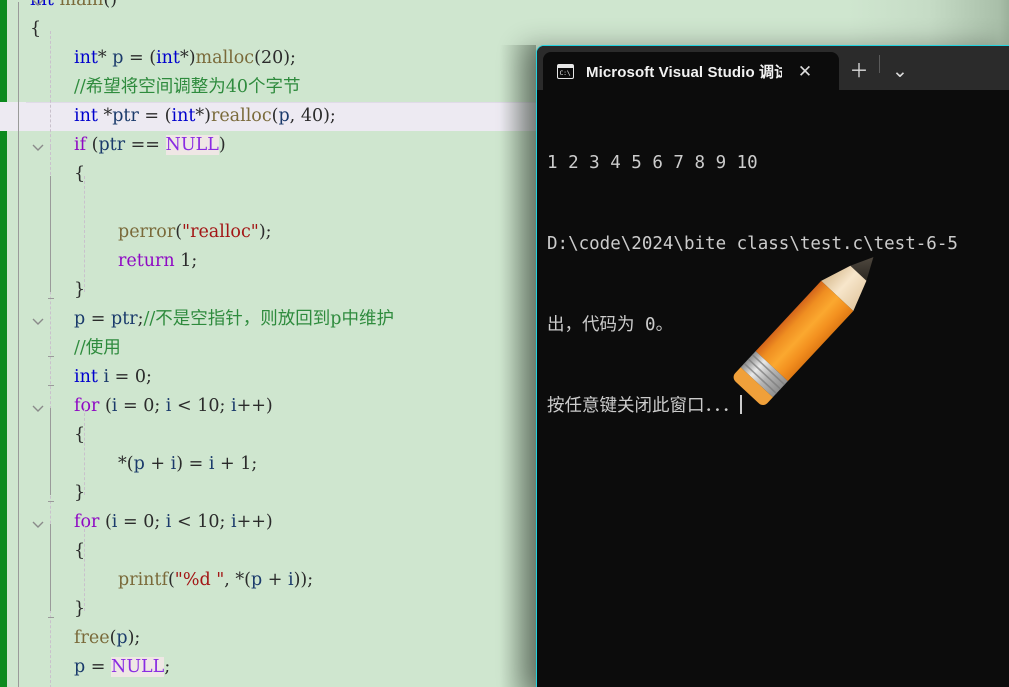 This screenshot has height=687, width=1009. I want to click on code-token: ==, so click(145, 145).